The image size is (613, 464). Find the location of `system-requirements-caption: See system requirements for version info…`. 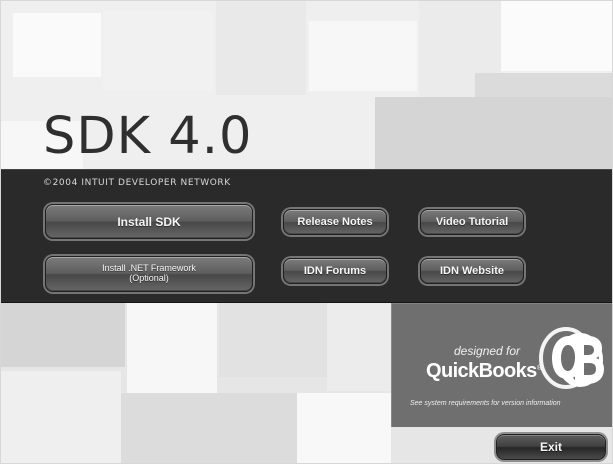

system-requirements-caption: See system requirements for version info… is located at coordinates (485, 403).